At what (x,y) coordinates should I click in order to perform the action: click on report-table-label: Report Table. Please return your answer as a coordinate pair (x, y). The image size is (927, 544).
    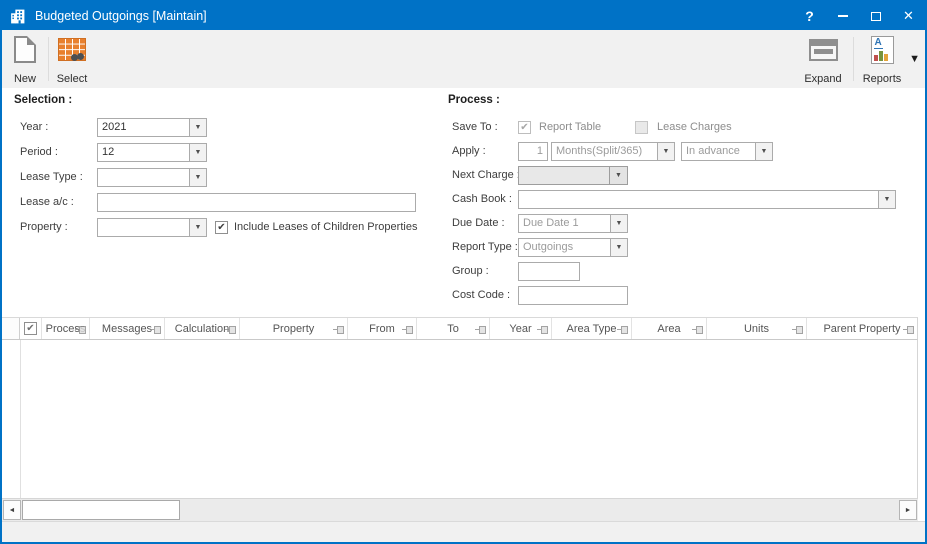
    Looking at the image, I should click on (570, 127).